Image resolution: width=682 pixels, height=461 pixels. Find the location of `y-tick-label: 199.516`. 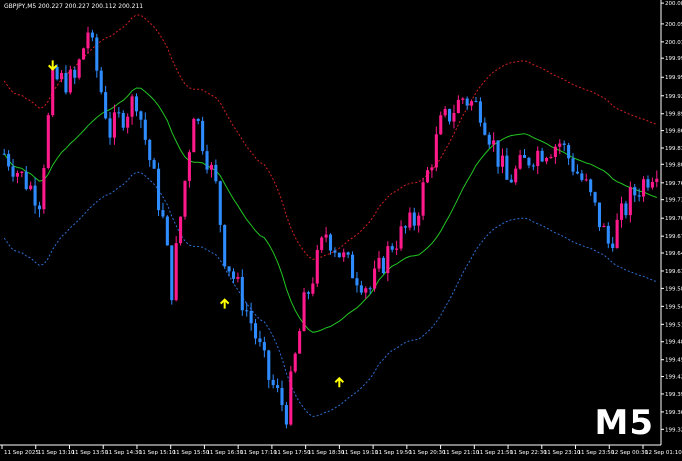

y-tick-label: 199.516 is located at coordinates (673, 325).